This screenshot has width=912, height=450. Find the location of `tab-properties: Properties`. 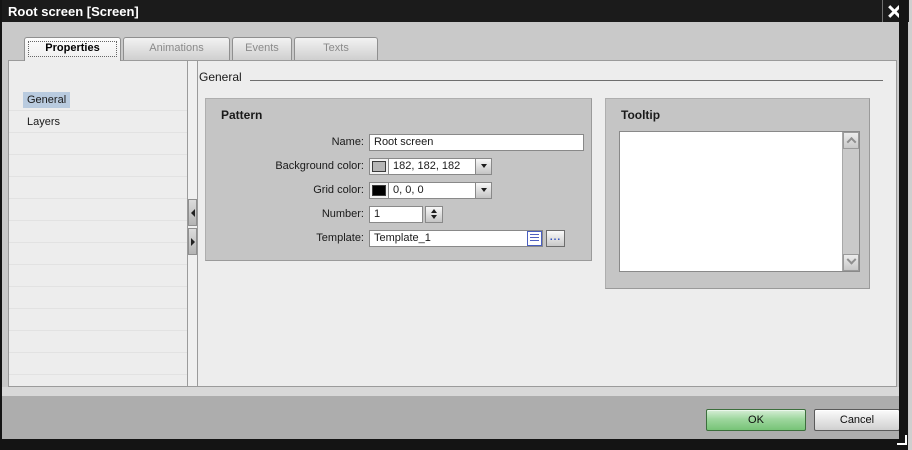

tab-properties: Properties is located at coordinates (72, 49).